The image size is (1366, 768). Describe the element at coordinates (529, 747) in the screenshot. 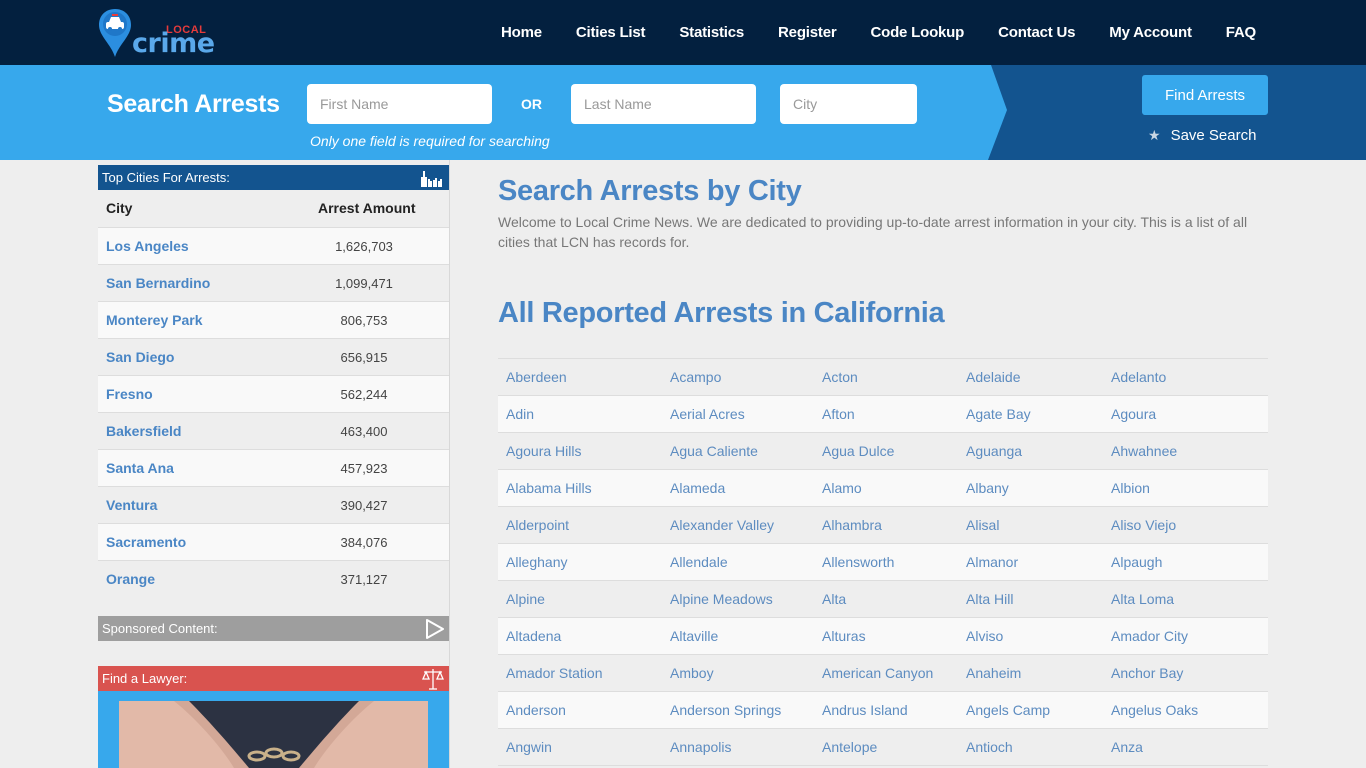

I see `city-link: Angwin` at that location.